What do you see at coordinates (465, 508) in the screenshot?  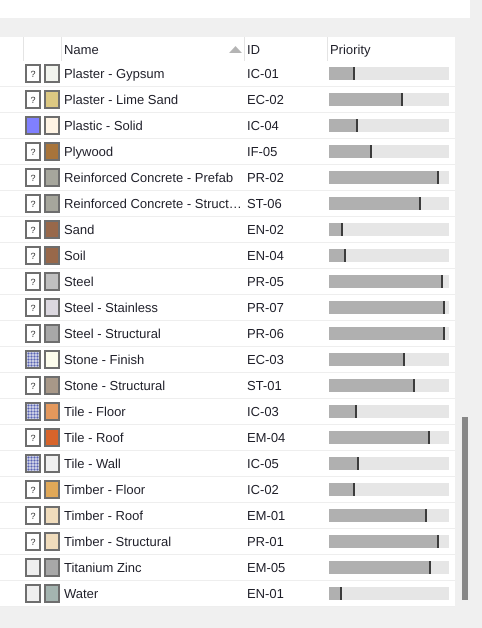 I see `scrollbar-thumb` at bounding box center [465, 508].